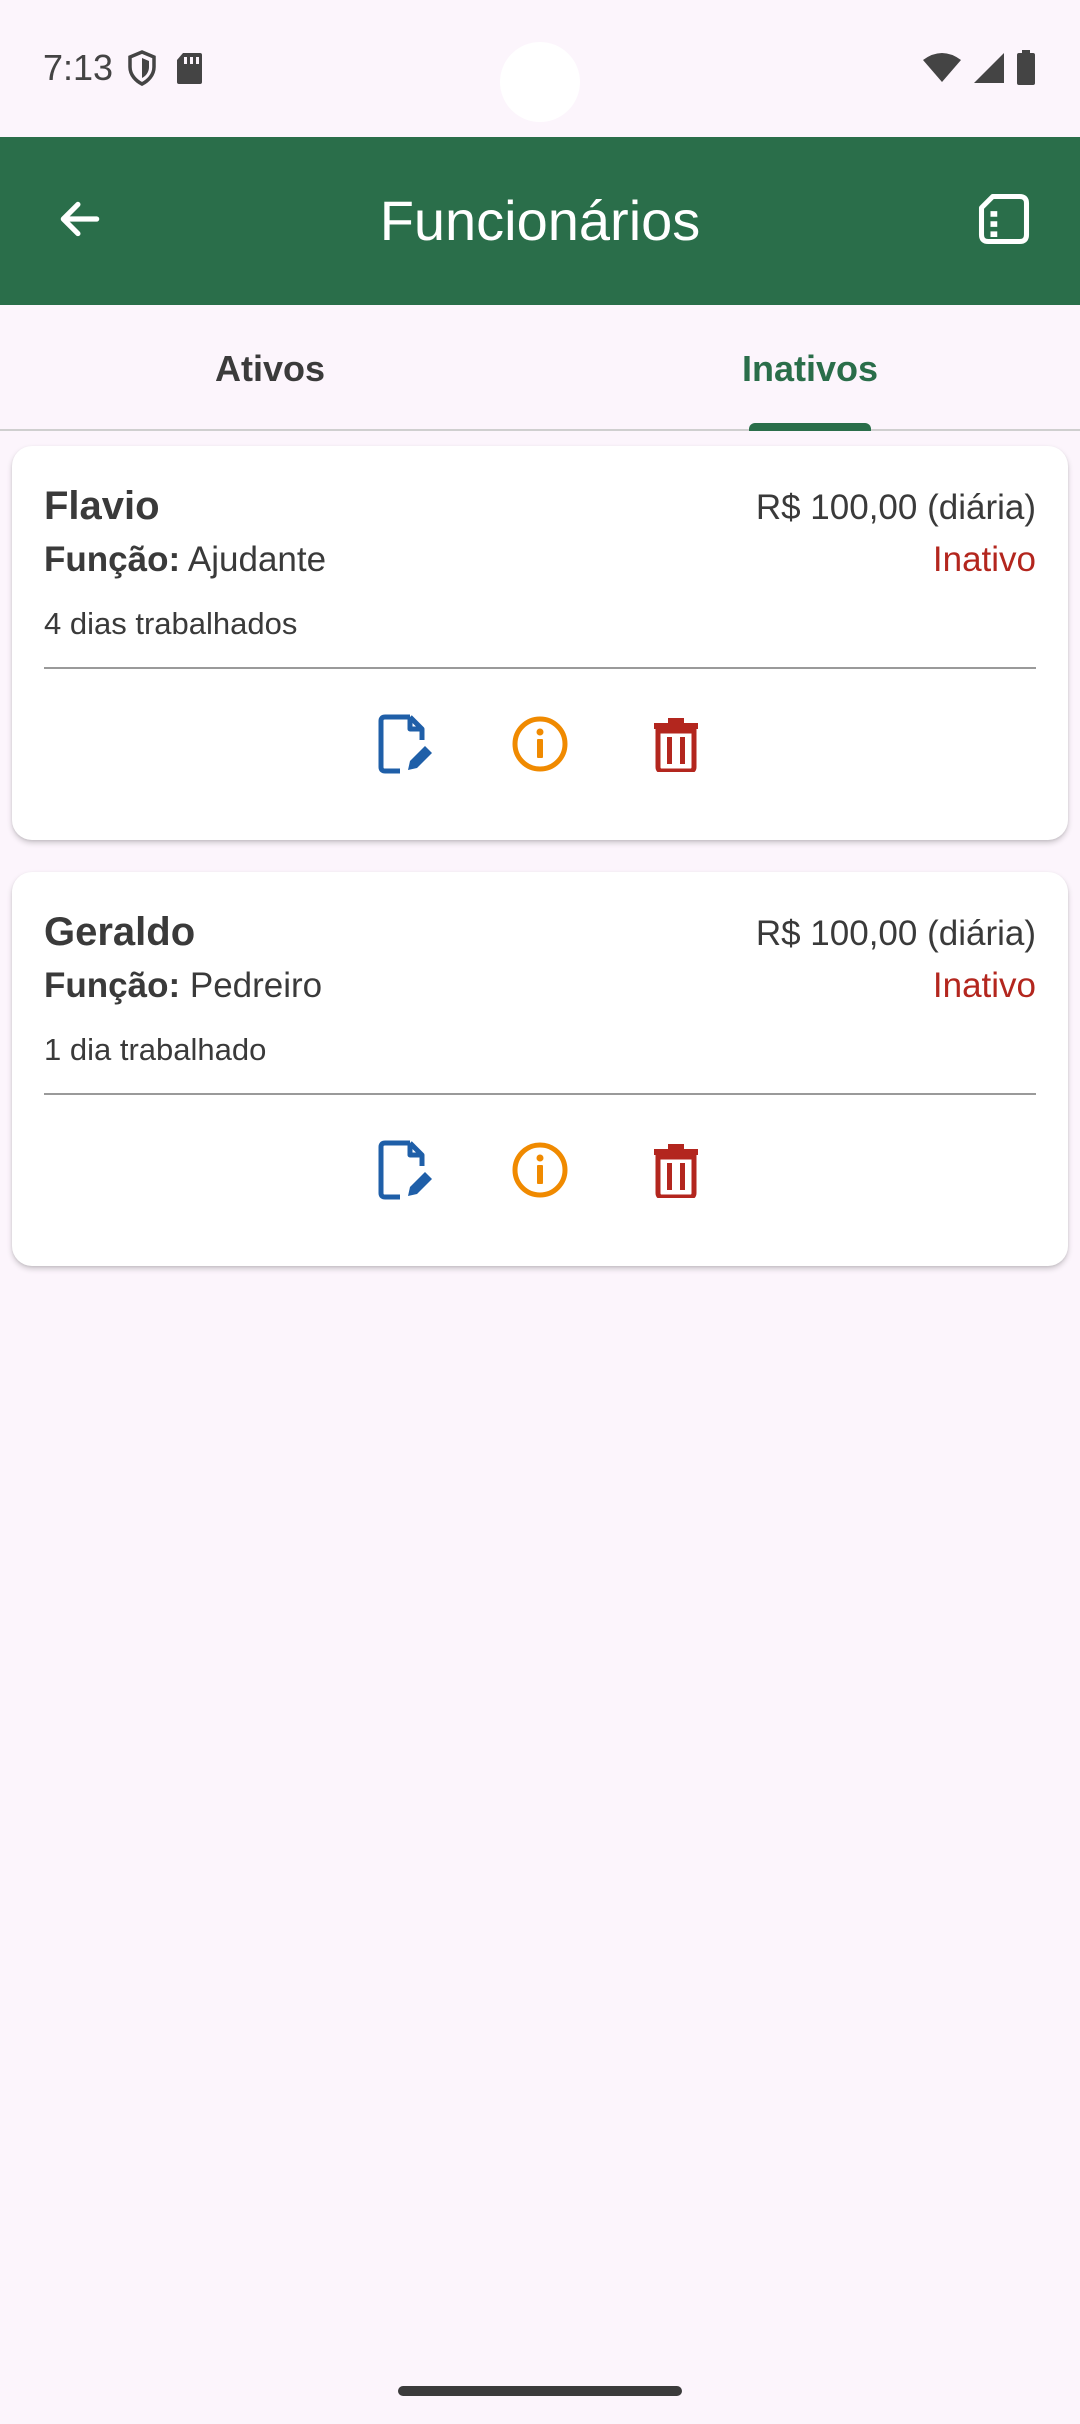 The width and height of the screenshot is (1080, 2424). Describe the element at coordinates (120, 932) in the screenshot. I see `employee-name: Geraldo` at that location.